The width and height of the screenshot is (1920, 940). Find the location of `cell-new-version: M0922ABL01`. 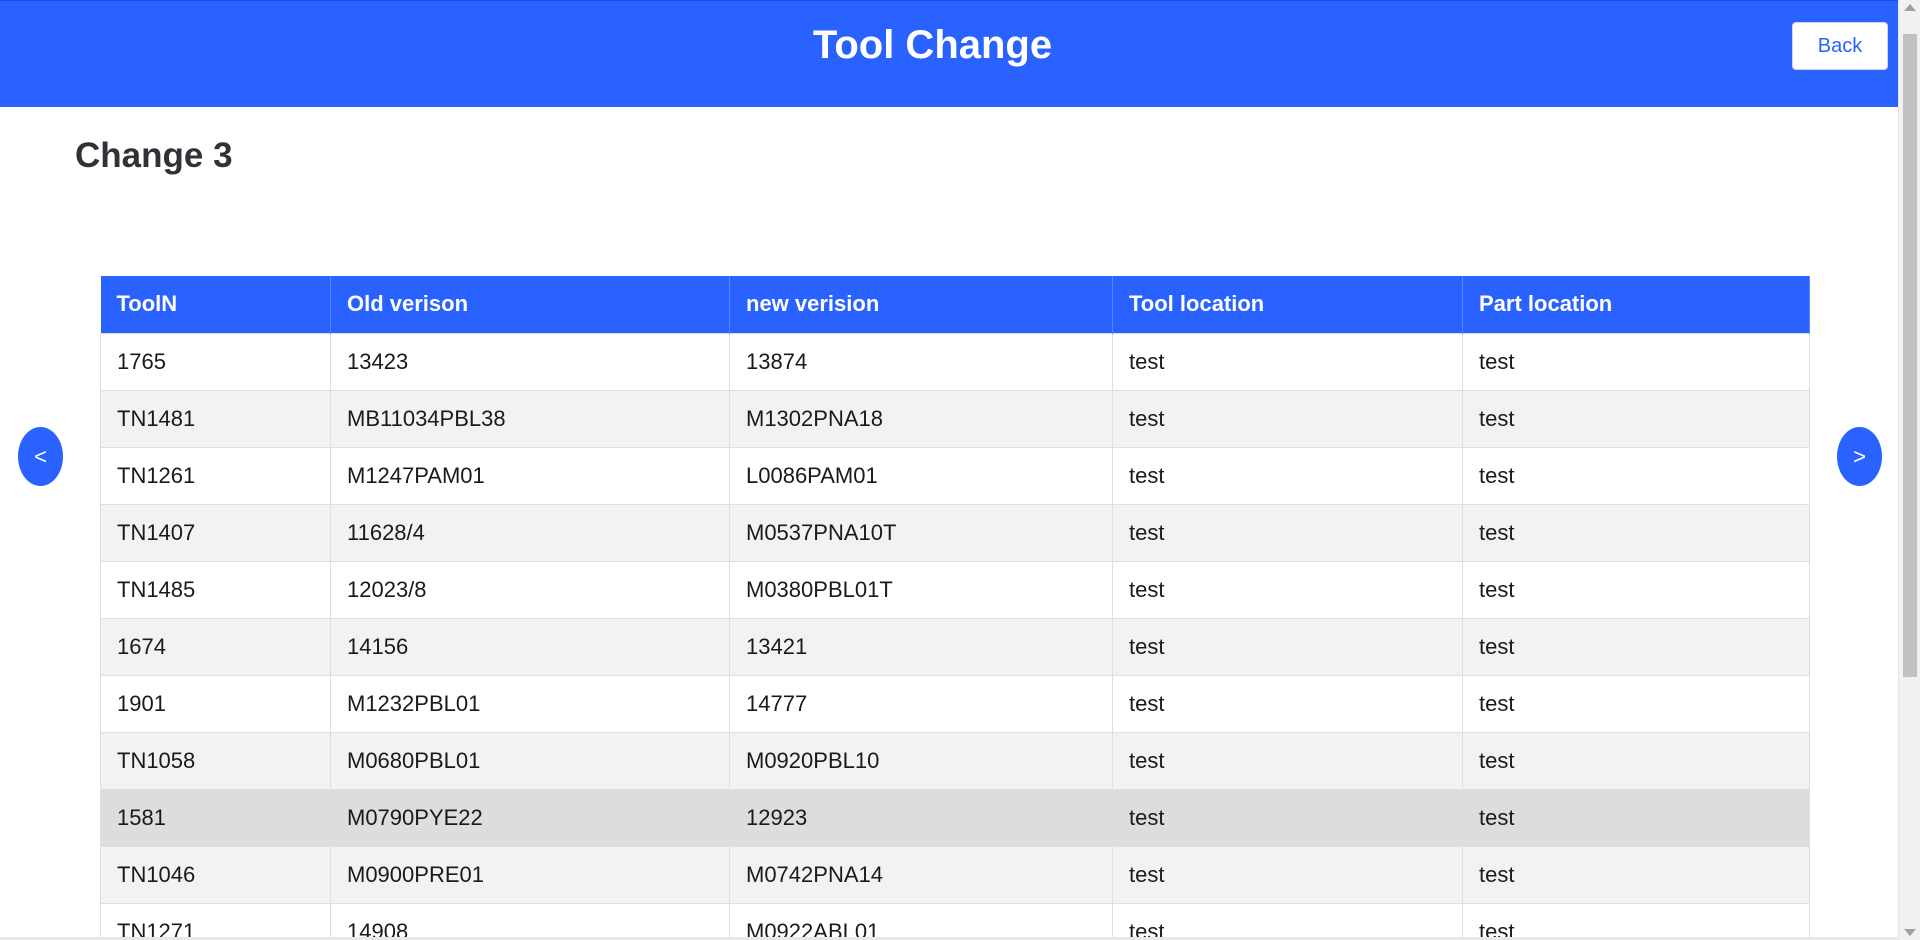

cell-new-version: M0922ABL01 is located at coordinates (921, 921).